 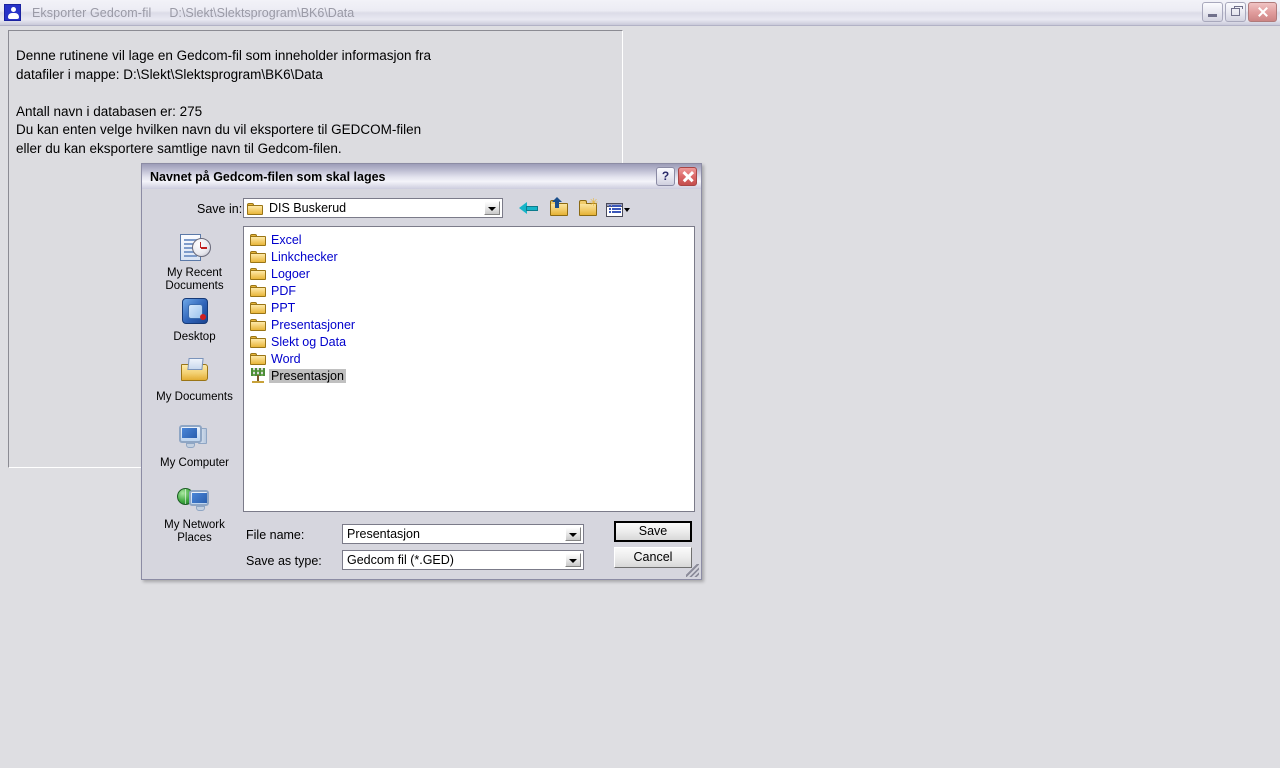 What do you see at coordinates (275, 535) in the screenshot?
I see `file-name-label: File name:` at bounding box center [275, 535].